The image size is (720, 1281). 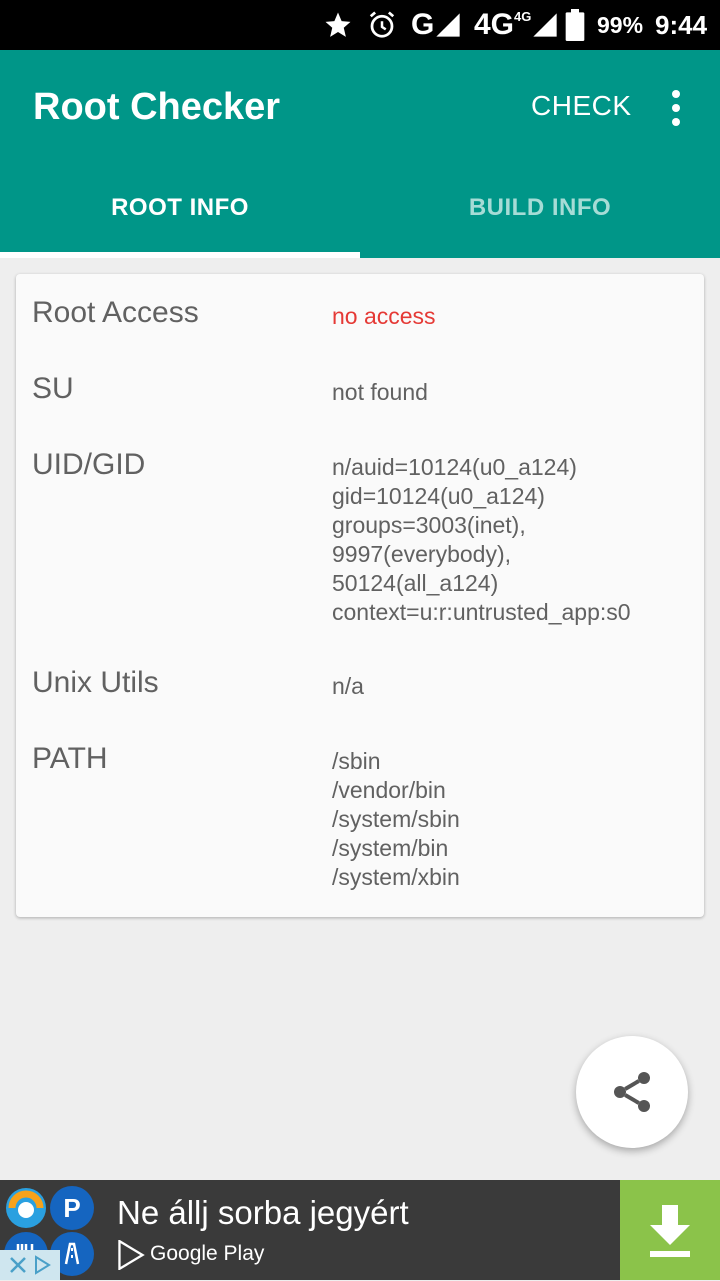 What do you see at coordinates (575, 25) in the screenshot?
I see `battery-icon` at bounding box center [575, 25].